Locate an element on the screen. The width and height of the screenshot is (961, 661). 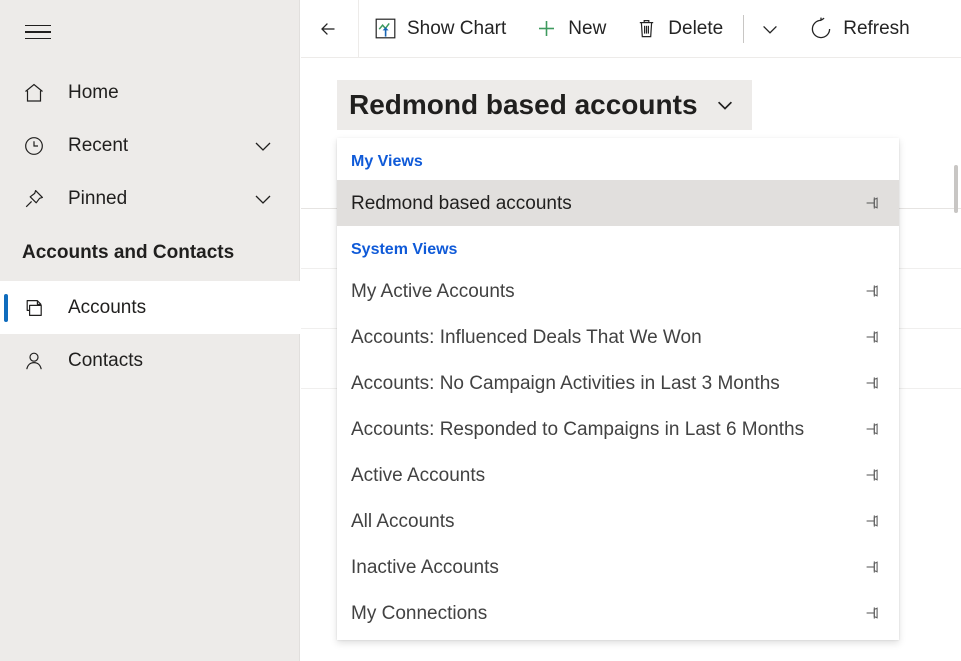
flyout-item-label: Accounts: Influenced Deals That We Won is located at coordinates (526, 337).